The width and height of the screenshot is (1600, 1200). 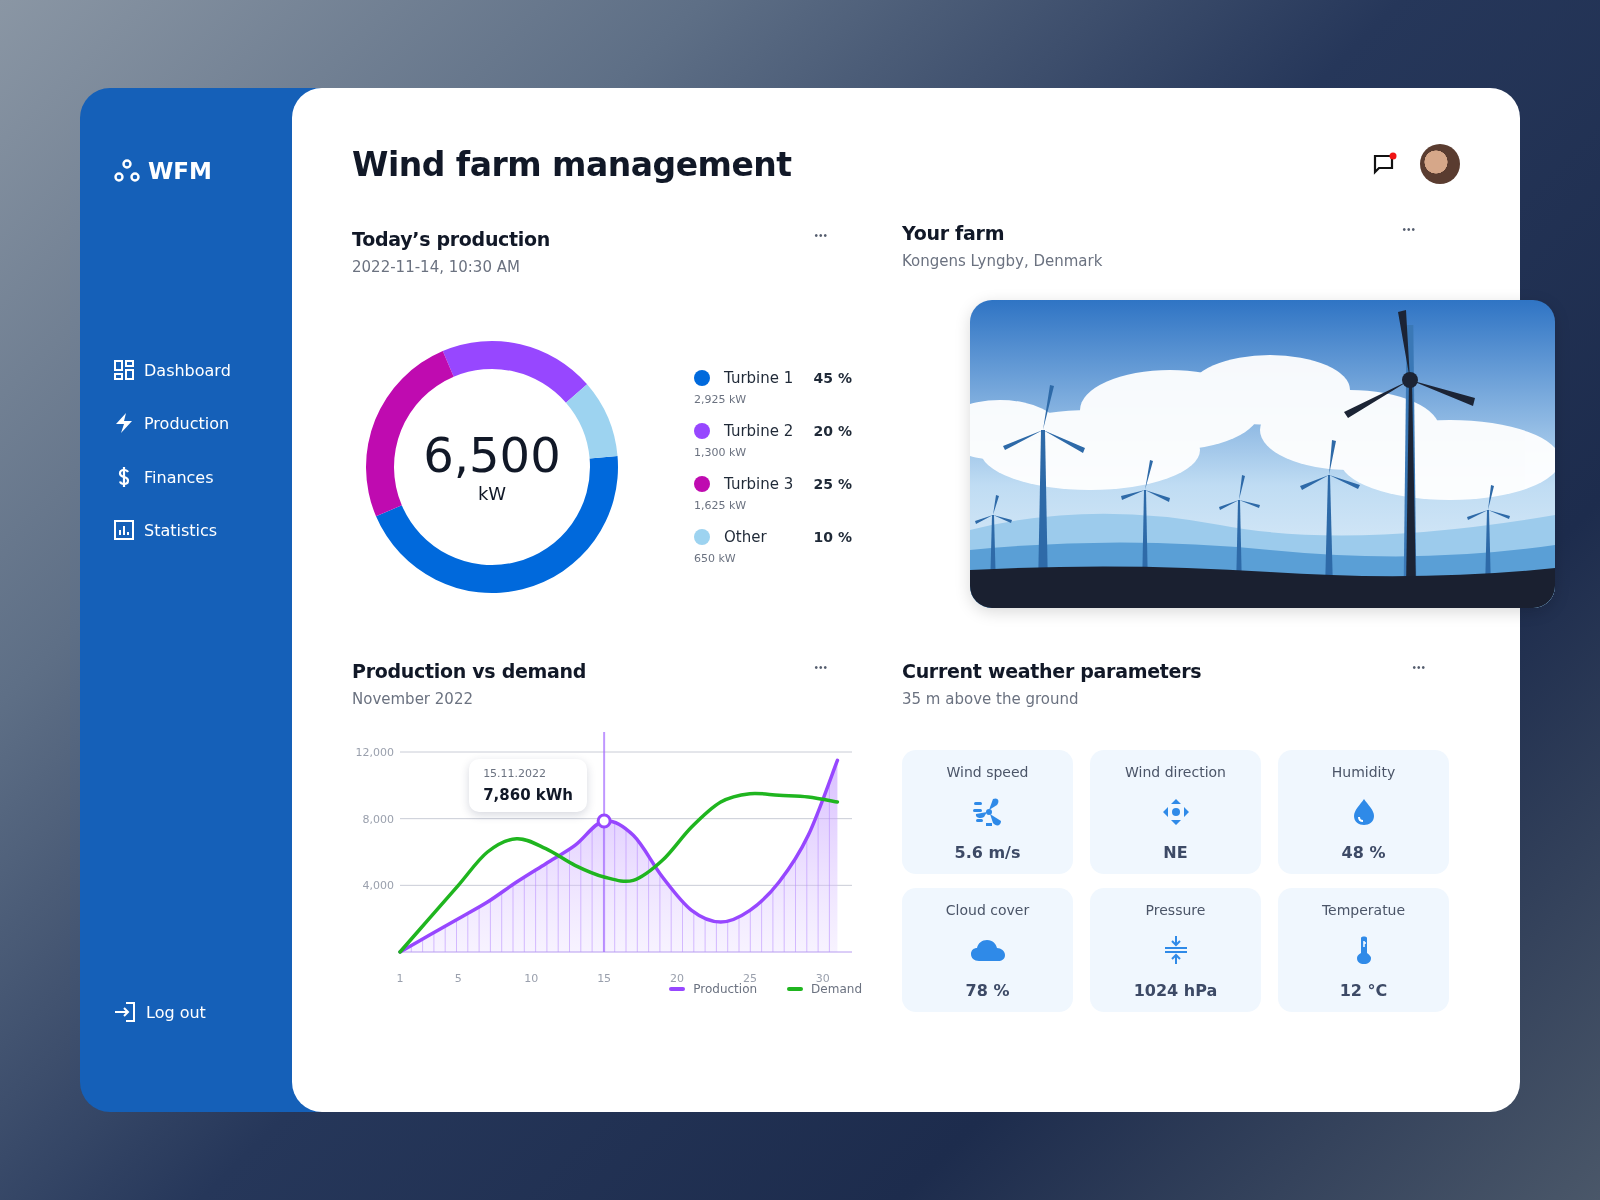 I want to click on logo-icon, so click(x=127, y=171).